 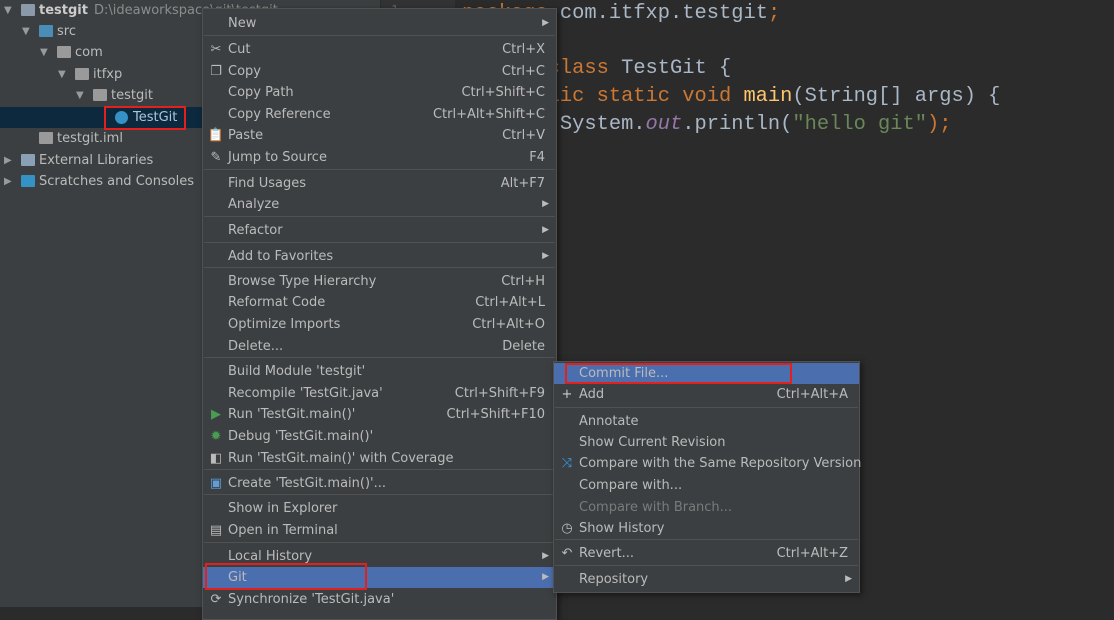 What do you see at coordinates (614, 579) in the screenshot?
I see `menu-item-label: Repository` at bounding box center [614, 579].